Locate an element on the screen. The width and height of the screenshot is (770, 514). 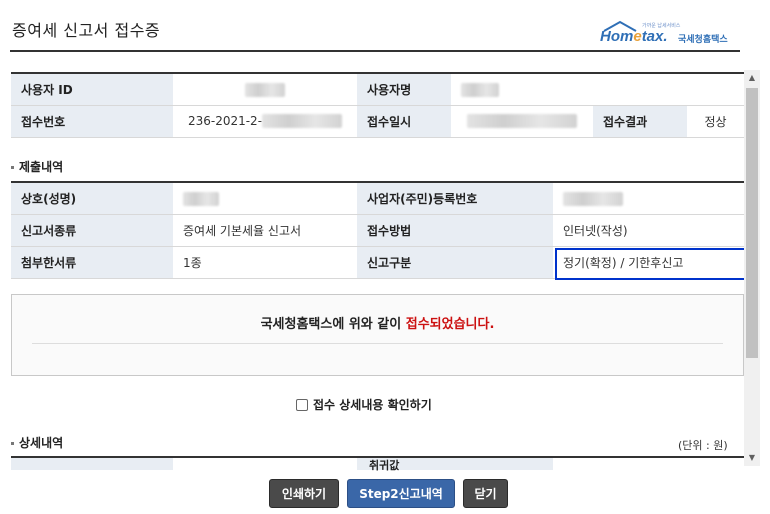
table-row: 상호(성명) 사업자(주민)등록번호 is located at coordinates (377, 198).